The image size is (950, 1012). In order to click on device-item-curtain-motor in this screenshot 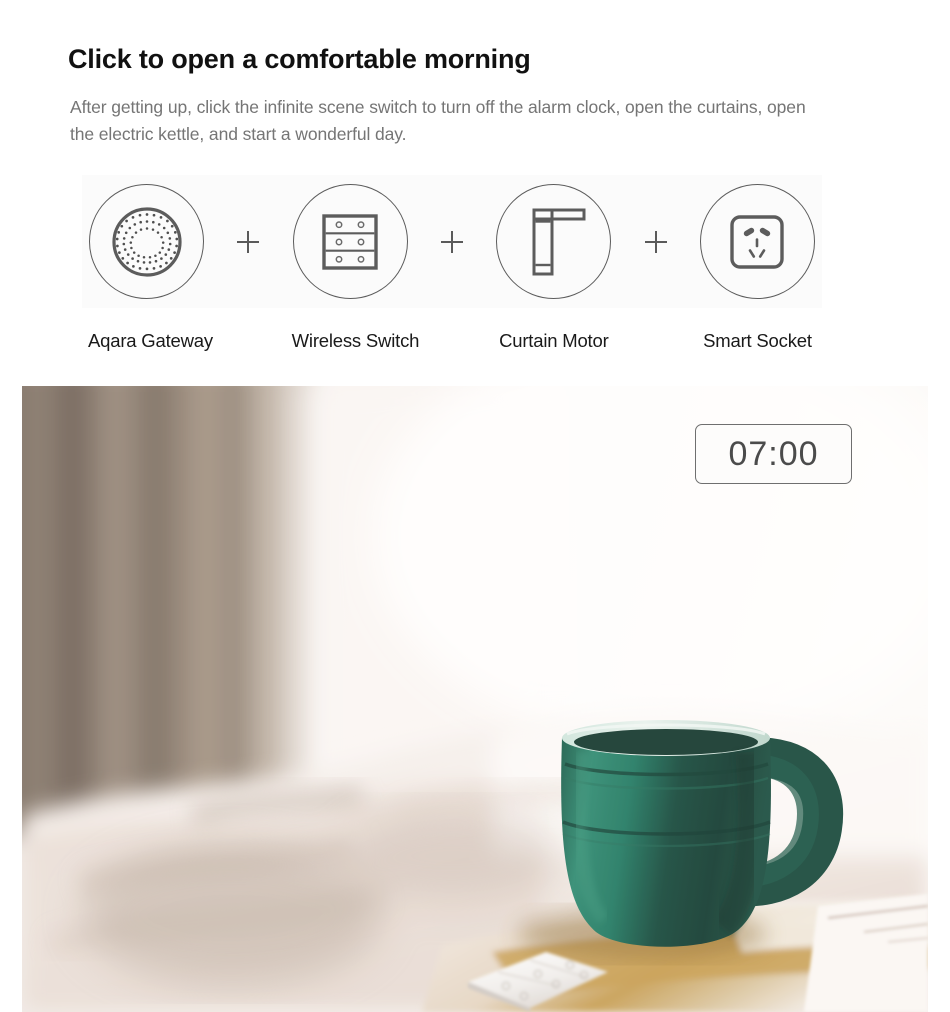, I will do `click(553, 241)`.